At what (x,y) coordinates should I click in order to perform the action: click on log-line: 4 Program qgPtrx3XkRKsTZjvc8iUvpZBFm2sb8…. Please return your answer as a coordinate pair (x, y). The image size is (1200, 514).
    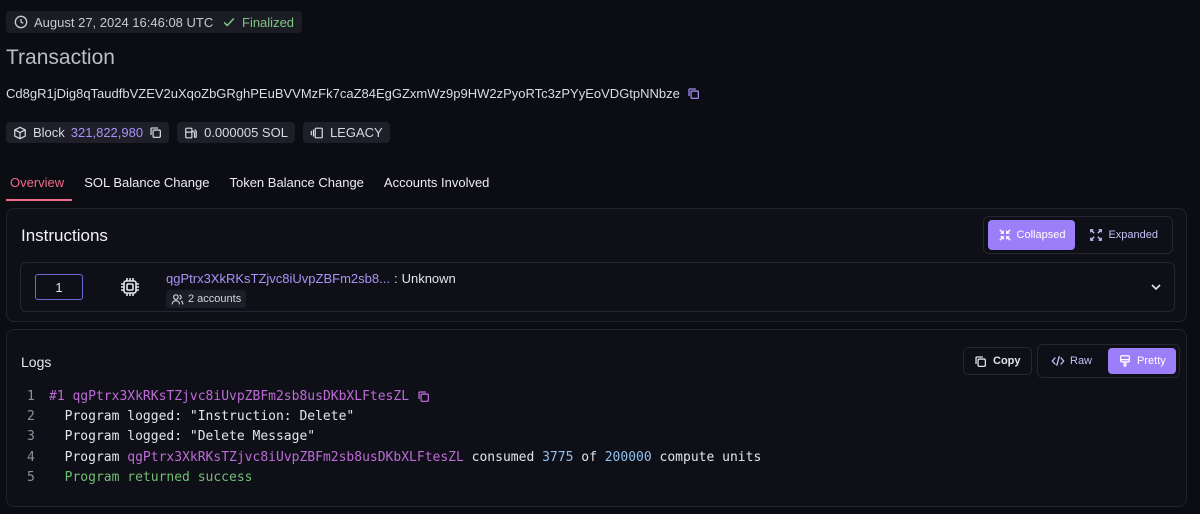
    Looking at the image, I should click on (384, 457).